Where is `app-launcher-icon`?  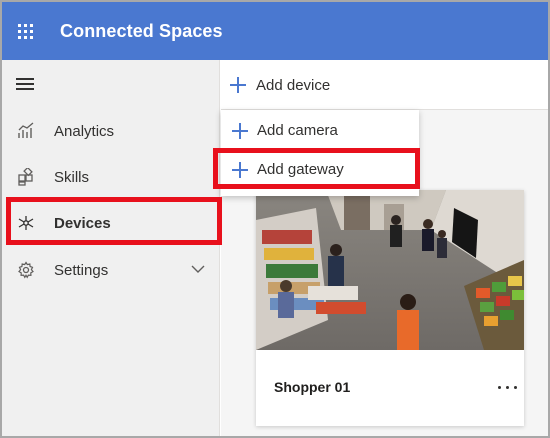 app-launcher-icon is located at coordinates (25, 31).